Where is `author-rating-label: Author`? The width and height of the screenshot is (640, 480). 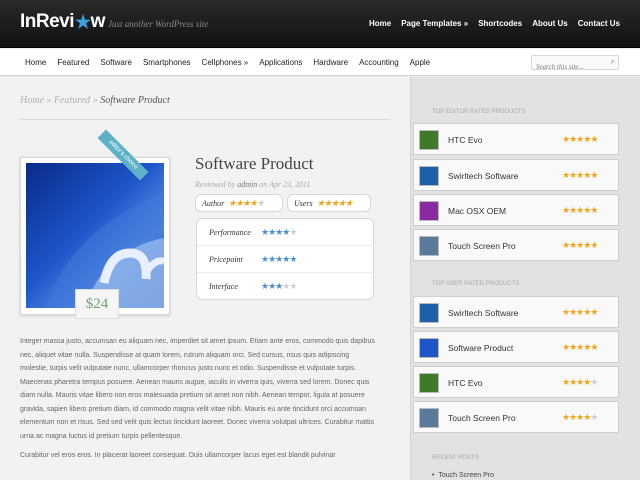
author-rating-label: Author is located at coordinates (213, 203).